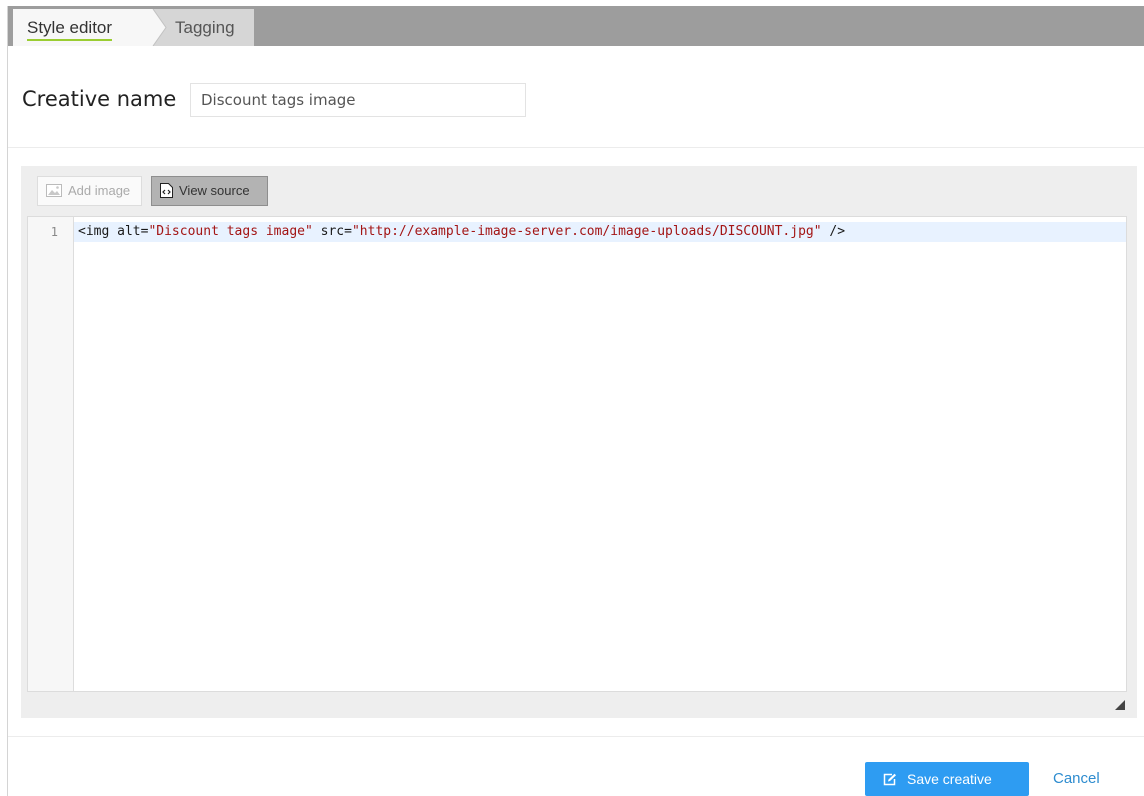  I want to click on tab-arrow-shape, so click(159, 27).